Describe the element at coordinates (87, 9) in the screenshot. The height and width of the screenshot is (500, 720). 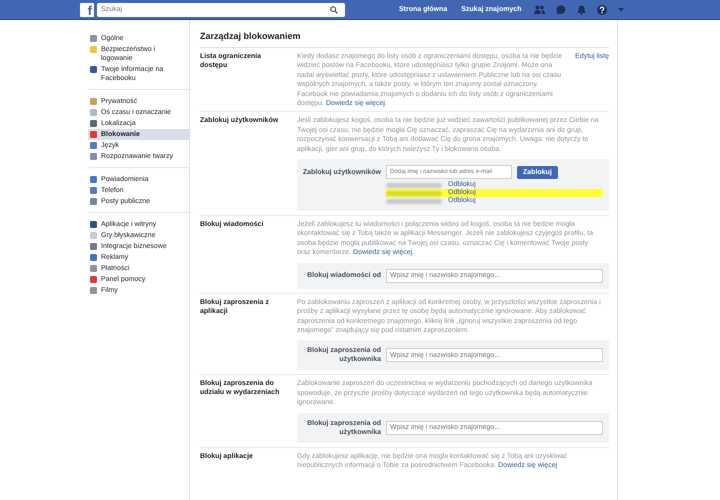
I see `facebook-logo: f` at that location.